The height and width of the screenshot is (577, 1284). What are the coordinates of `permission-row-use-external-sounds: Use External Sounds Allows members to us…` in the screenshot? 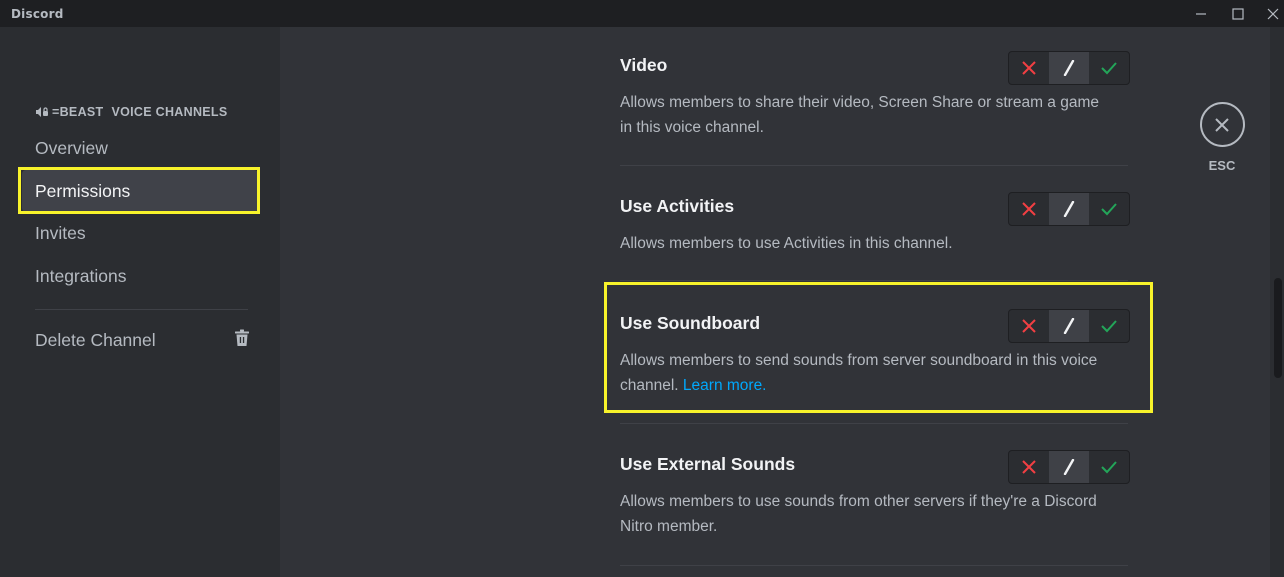 It's located at (875, 500).